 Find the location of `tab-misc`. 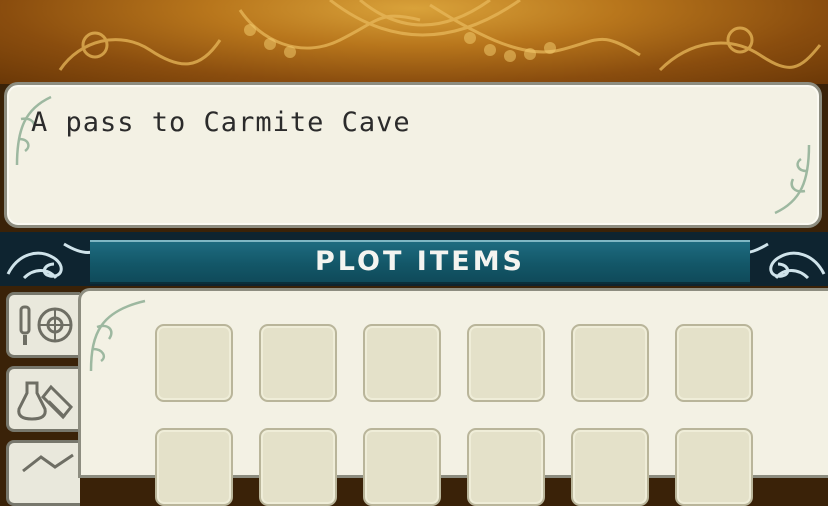

tab-misc is located at coordinates (43, 473).